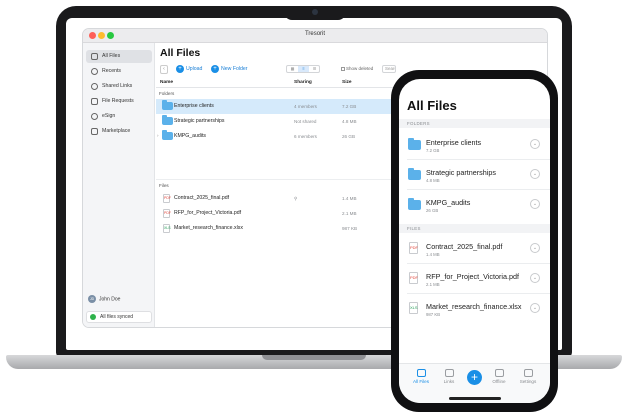 The width and height of the screenshot is (628, 419). Describe the element at coordinates (167, 228) in the screenshot. I see `spreadsheet-file-icon: XLS` at that location.